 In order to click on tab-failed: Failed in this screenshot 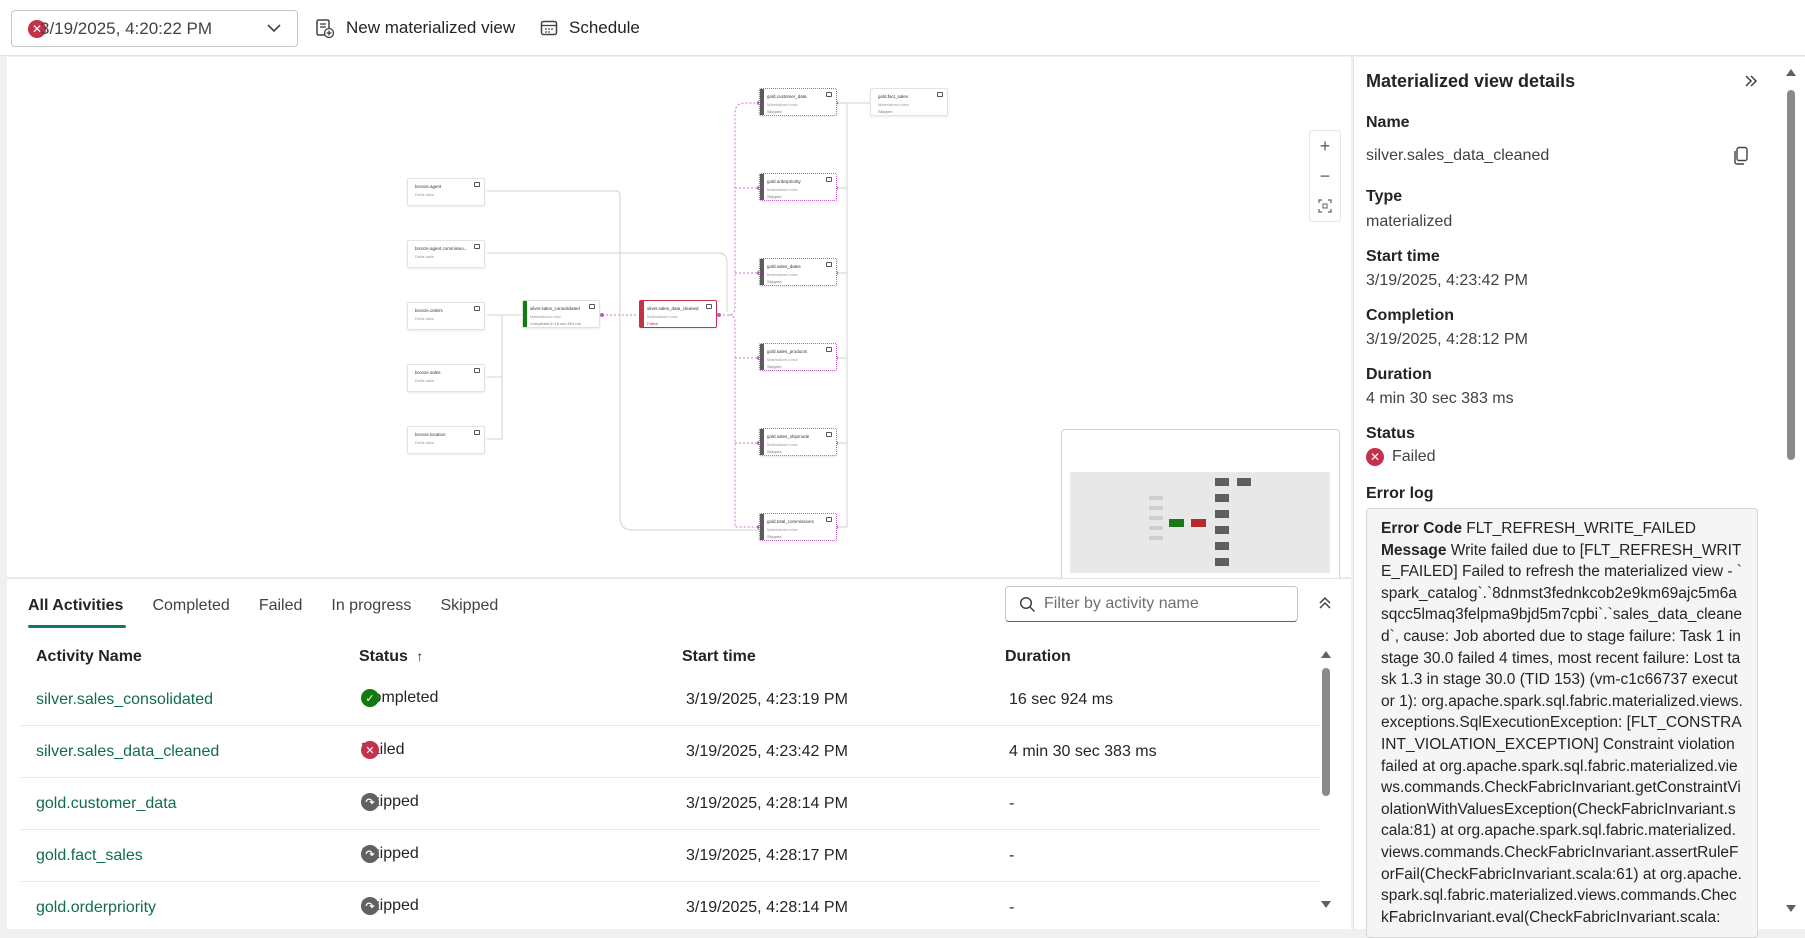, I will do `click(281, 612)`.